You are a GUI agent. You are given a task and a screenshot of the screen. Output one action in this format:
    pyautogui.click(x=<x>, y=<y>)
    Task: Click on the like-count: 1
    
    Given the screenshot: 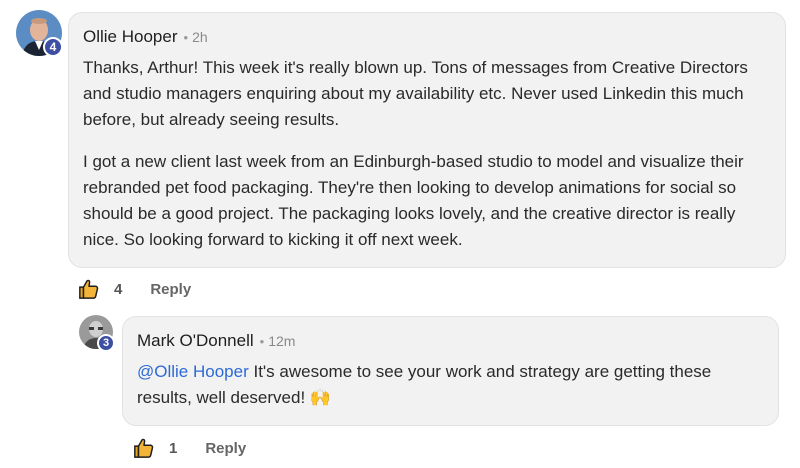 What is the action you would take?
    pyautogui.click(x=173, y=448)
    